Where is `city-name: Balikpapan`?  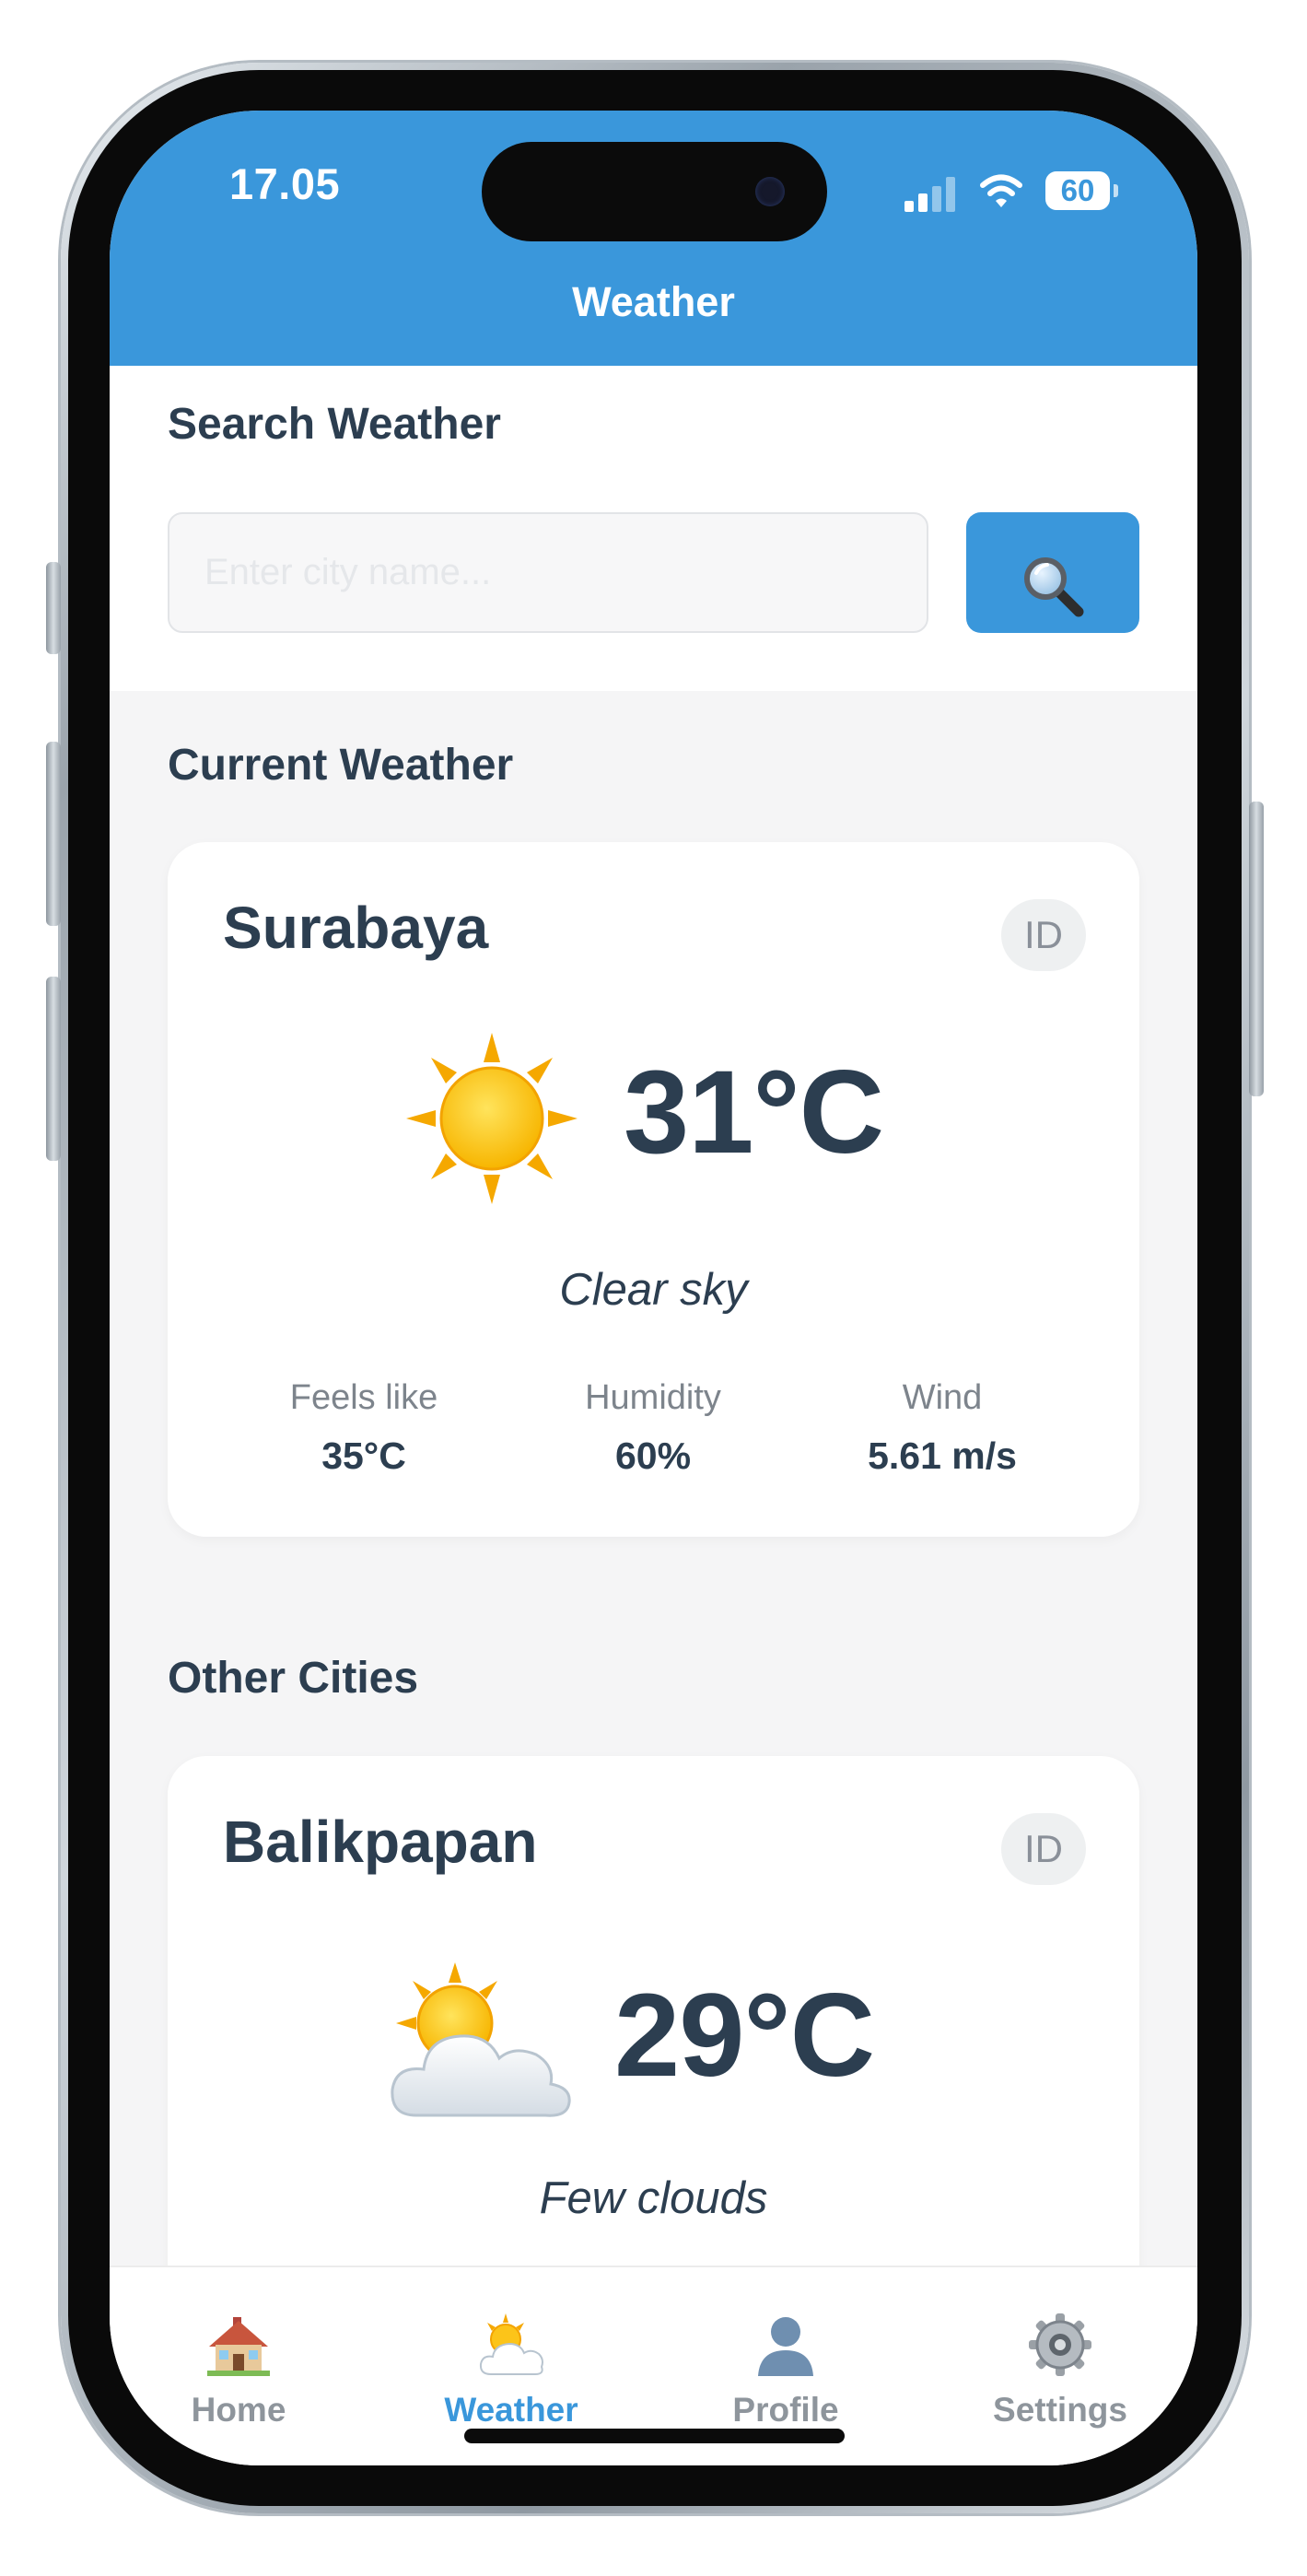
city-name: Balikpapan is located at coordinates (381, 1842).